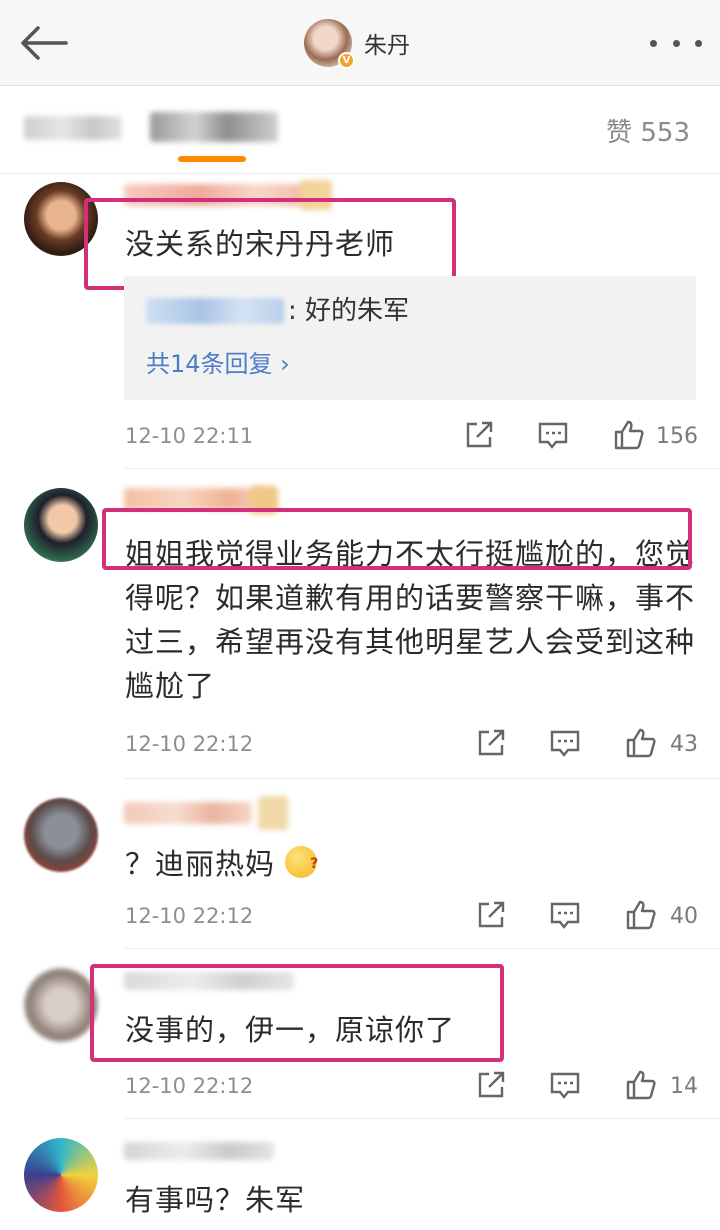 The height and width of the screenshot is (1230, 720). Describe the element at coordinates (648, 130) in the screenshot. I see `likes-total: 赞 553` at that location.